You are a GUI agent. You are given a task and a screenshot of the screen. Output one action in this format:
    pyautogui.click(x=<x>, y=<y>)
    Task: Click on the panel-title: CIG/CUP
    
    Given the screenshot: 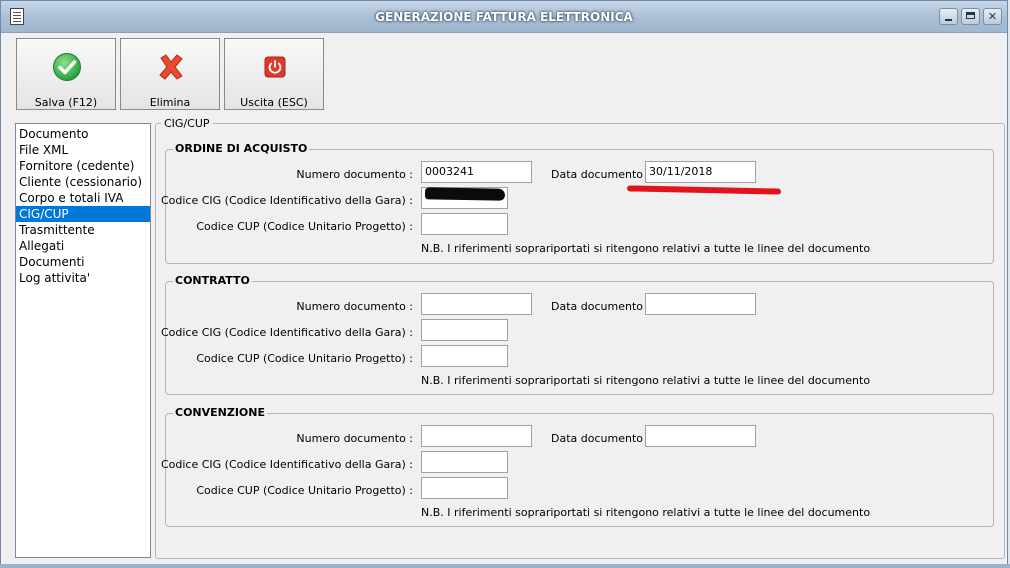 What is the action you would take?
    pyautogui.click(x=187, y=123)
    